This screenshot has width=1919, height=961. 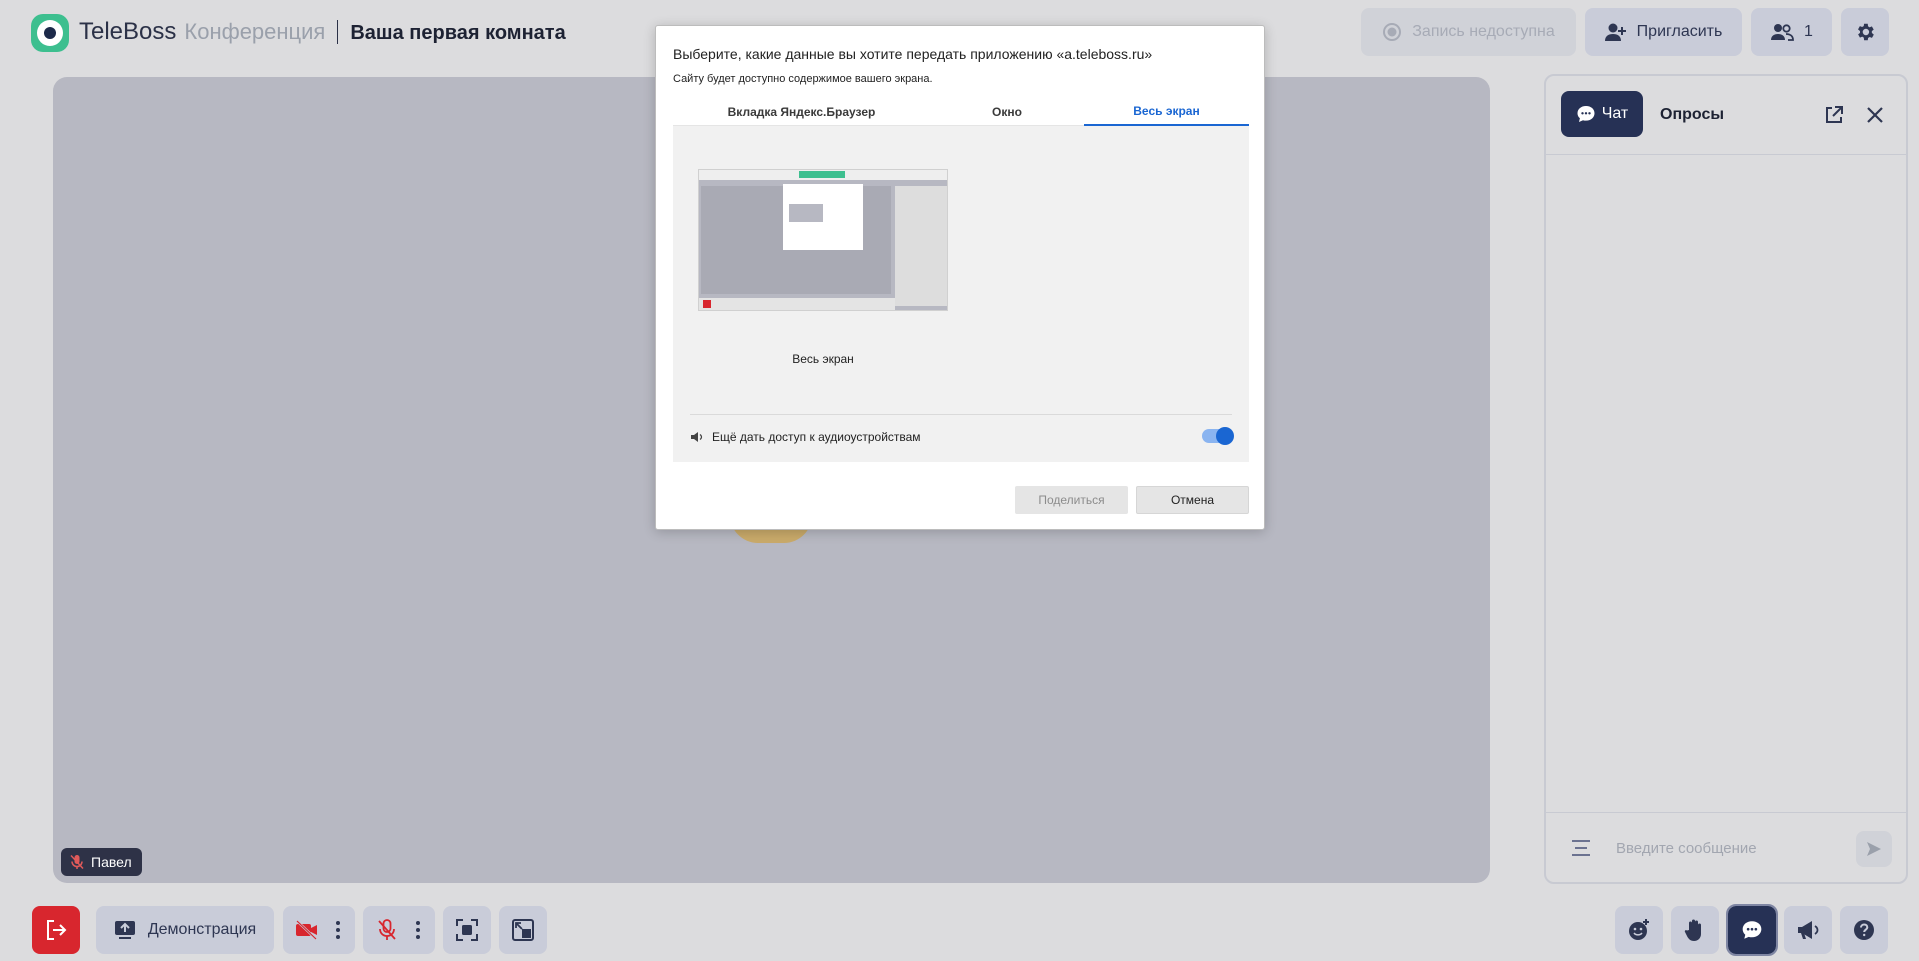 What do you see at coordinates (399, 930) in the screenshot?
I see `microphone-button` at bounding box center [399, 930].